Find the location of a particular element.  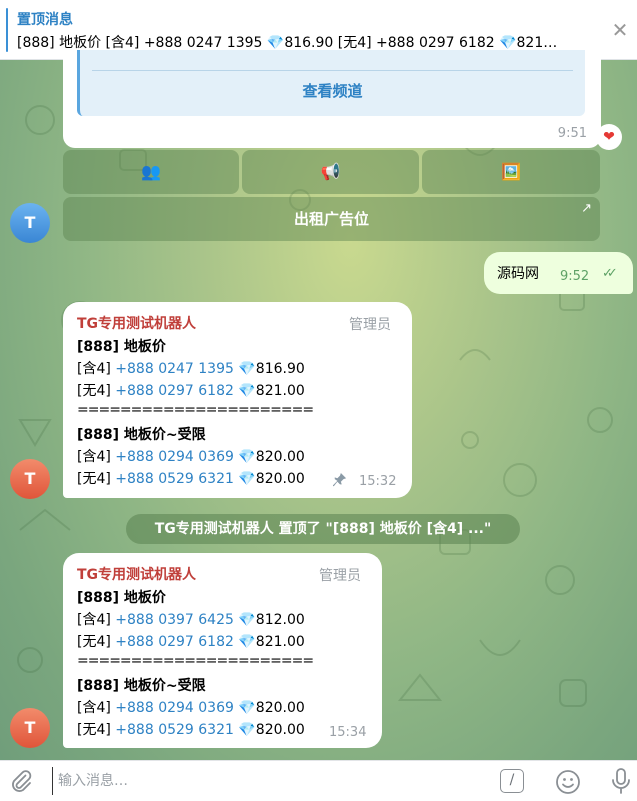

pin-icon is located at coordinates (340, 480).